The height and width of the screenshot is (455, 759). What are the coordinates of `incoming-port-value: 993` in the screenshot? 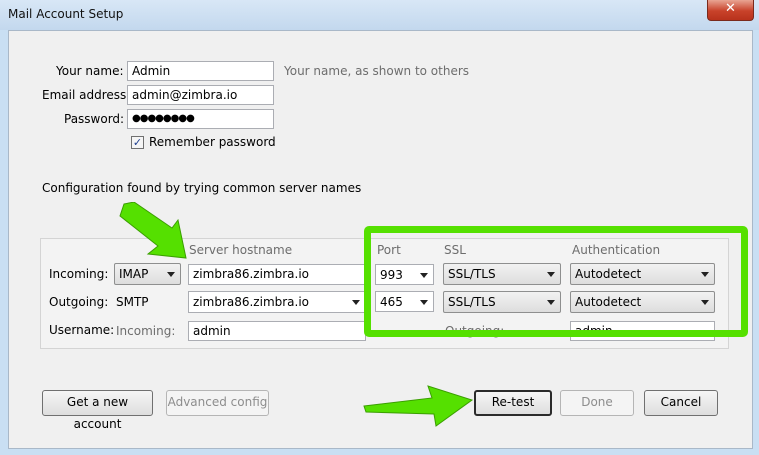 It's located at (391, 275).